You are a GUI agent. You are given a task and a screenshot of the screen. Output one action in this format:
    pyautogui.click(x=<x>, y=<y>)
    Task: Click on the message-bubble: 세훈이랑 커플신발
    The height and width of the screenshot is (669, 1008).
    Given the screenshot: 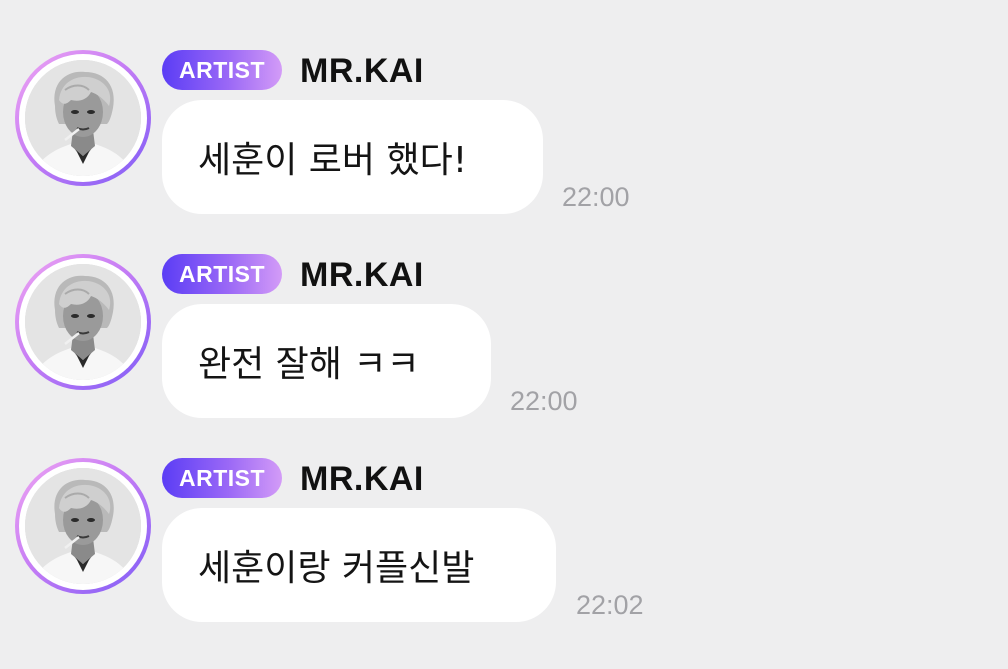 What is the action you would take?
    pyautogui.click(x=359, y=565)
    